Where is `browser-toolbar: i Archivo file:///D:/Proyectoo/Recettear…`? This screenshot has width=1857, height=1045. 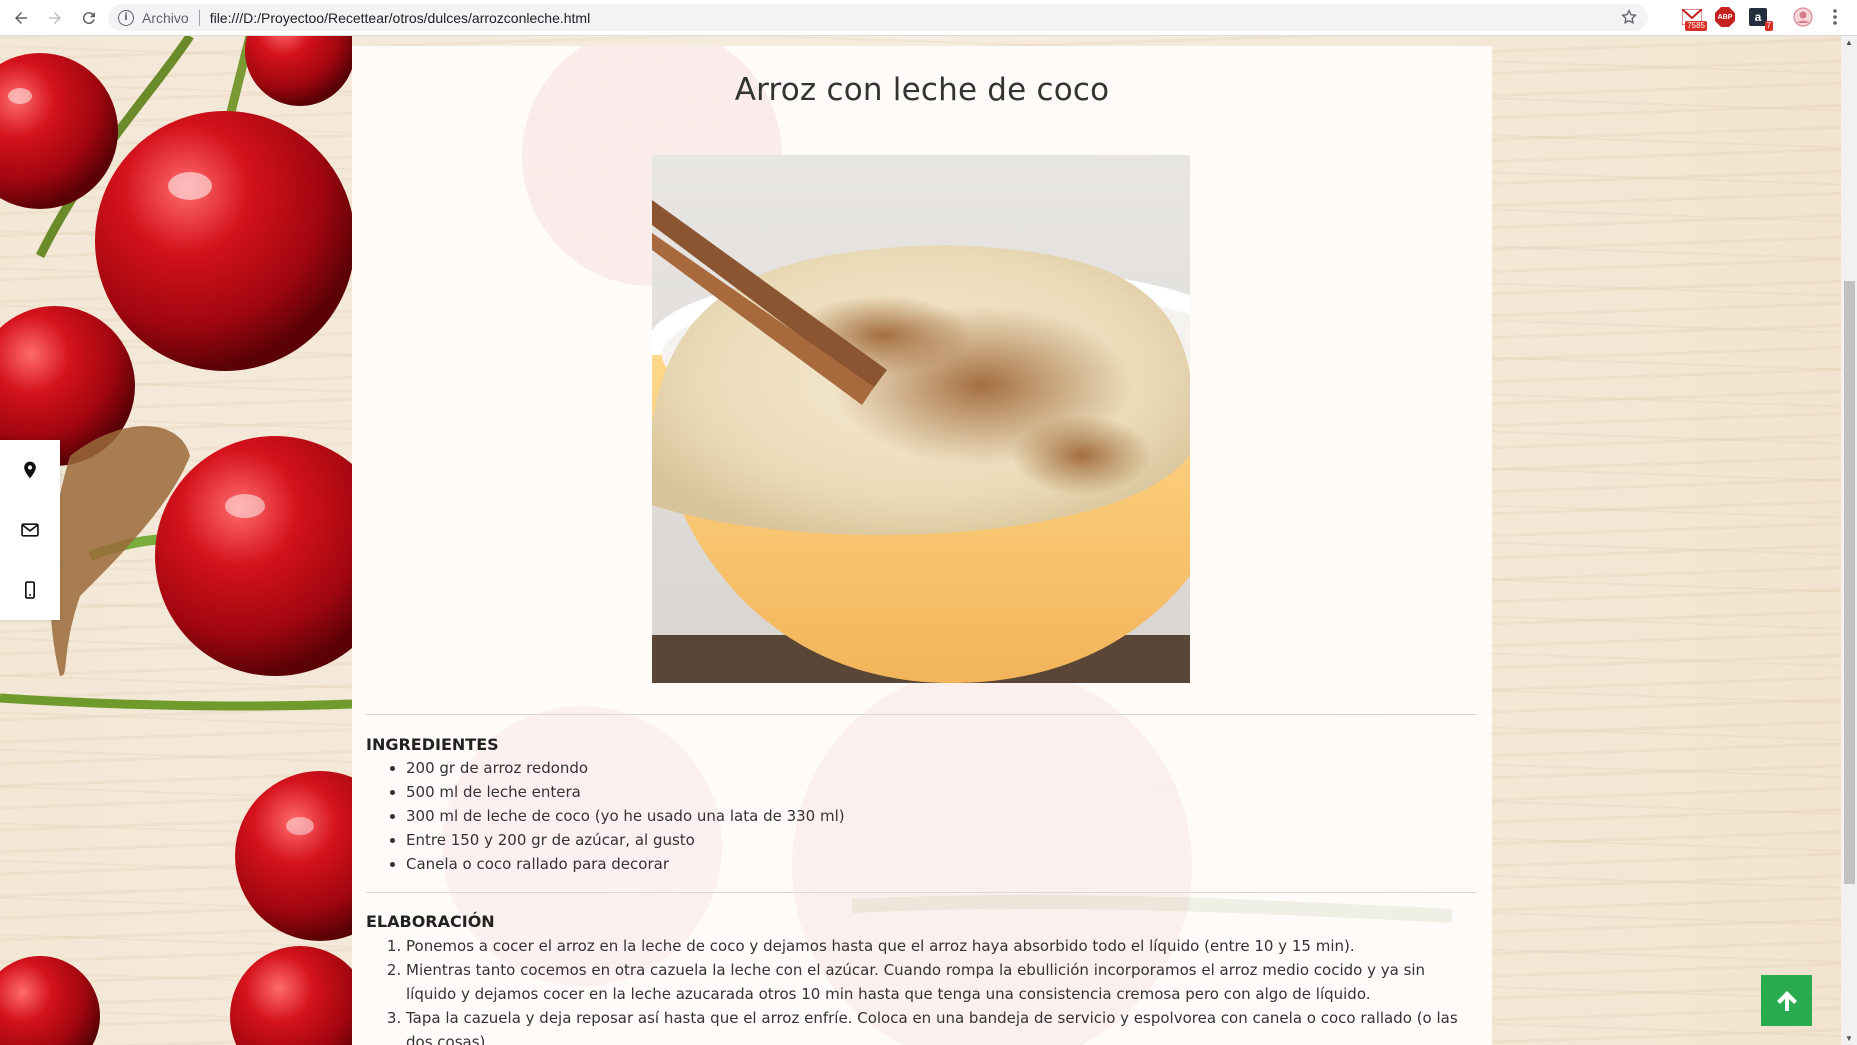
browser-toolbar: i Archivo file:///D:/Proyectoo/Recettear… is located at coordinates (928, 18).